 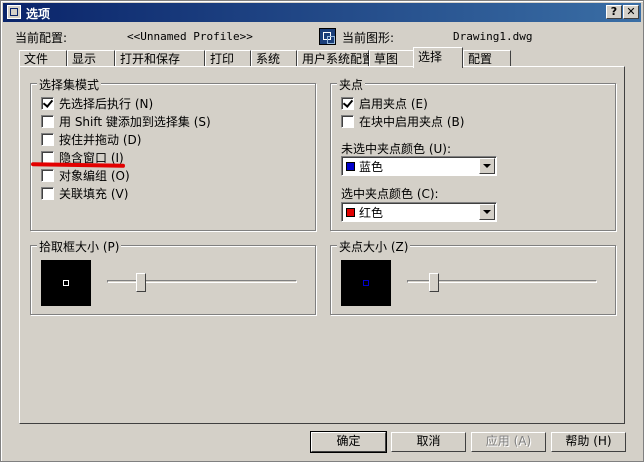 What do you see at coordinates (371, 166) in the screenshot?
I see `unselected-grip-color-value: 蓝色` at bounding box center [371, 166].